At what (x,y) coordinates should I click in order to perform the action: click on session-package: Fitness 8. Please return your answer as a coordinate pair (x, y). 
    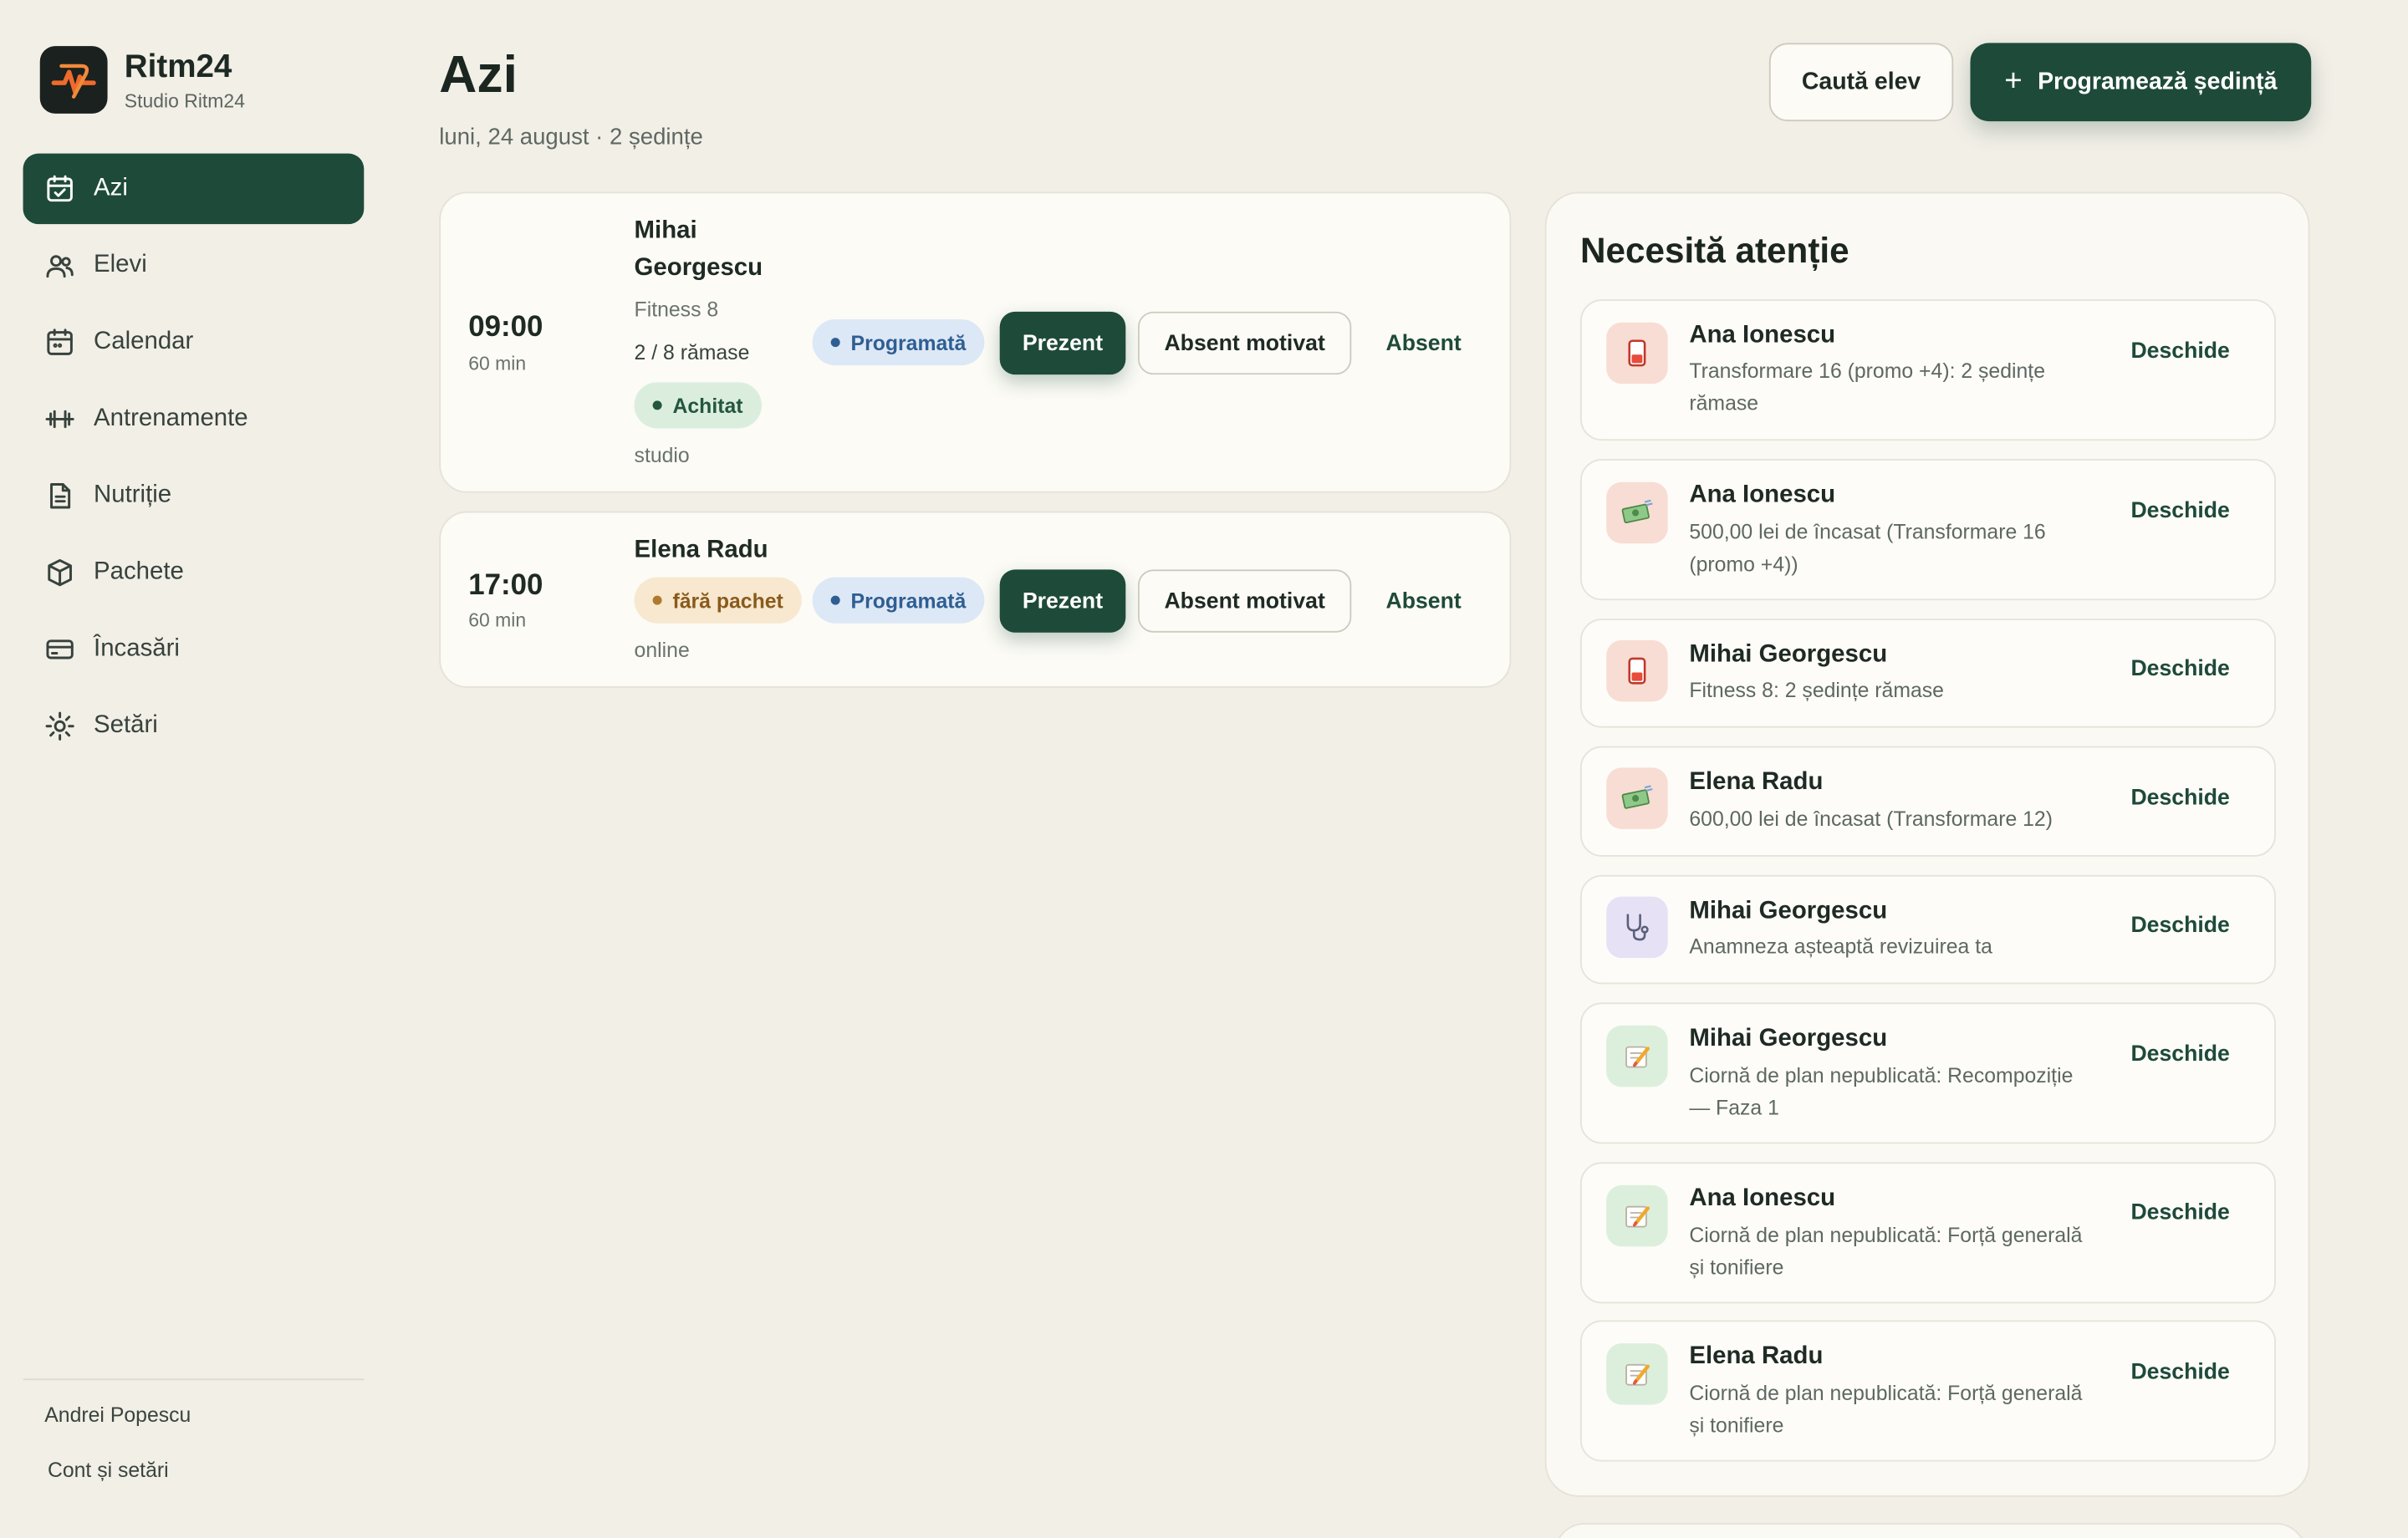
    Looking at the image, I should click on (677, 310).